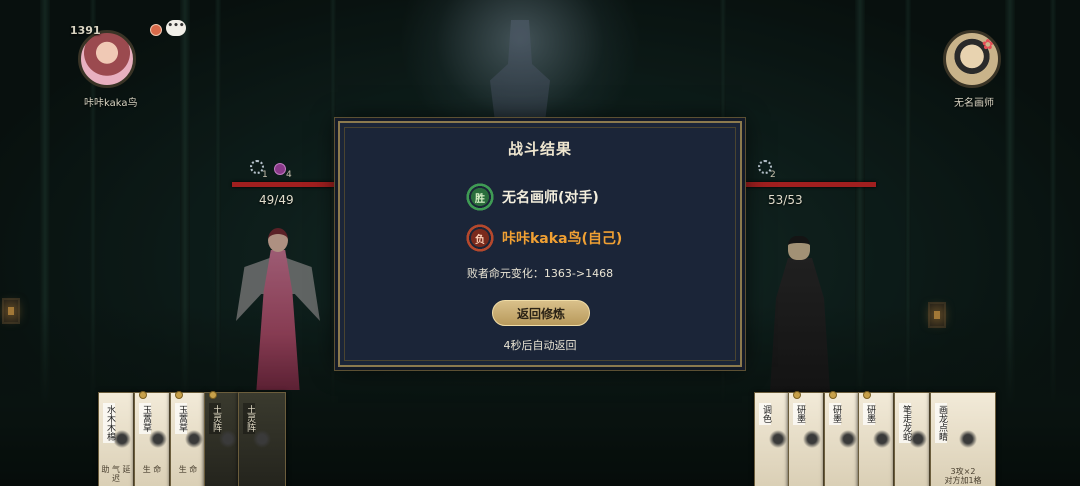 This screenshot has height=486, width=1080. I want to click on loser-name: 咔咔kaka鸟(自己), so click(562, 239).